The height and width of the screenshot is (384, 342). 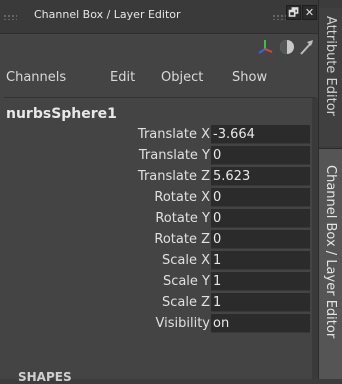 What do you see at coordinates (156, 282) in the screenshot?
I see `attr-row-scale-y: Scale Y 1` at bounding box center [156, 282].